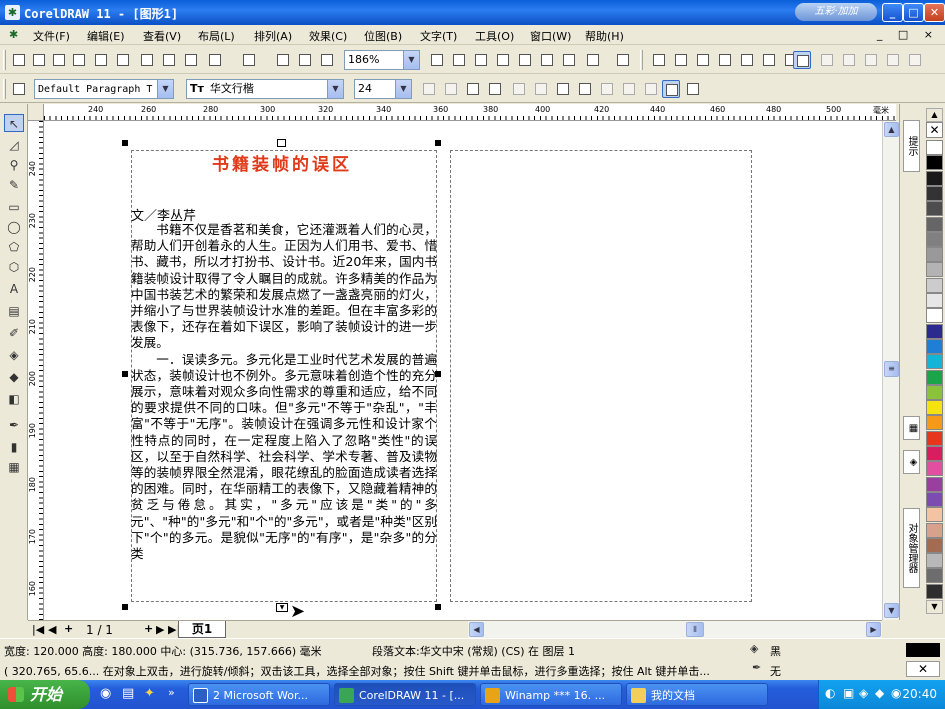  I want to click on scroll-right-button: ▶, so click(873, 629).